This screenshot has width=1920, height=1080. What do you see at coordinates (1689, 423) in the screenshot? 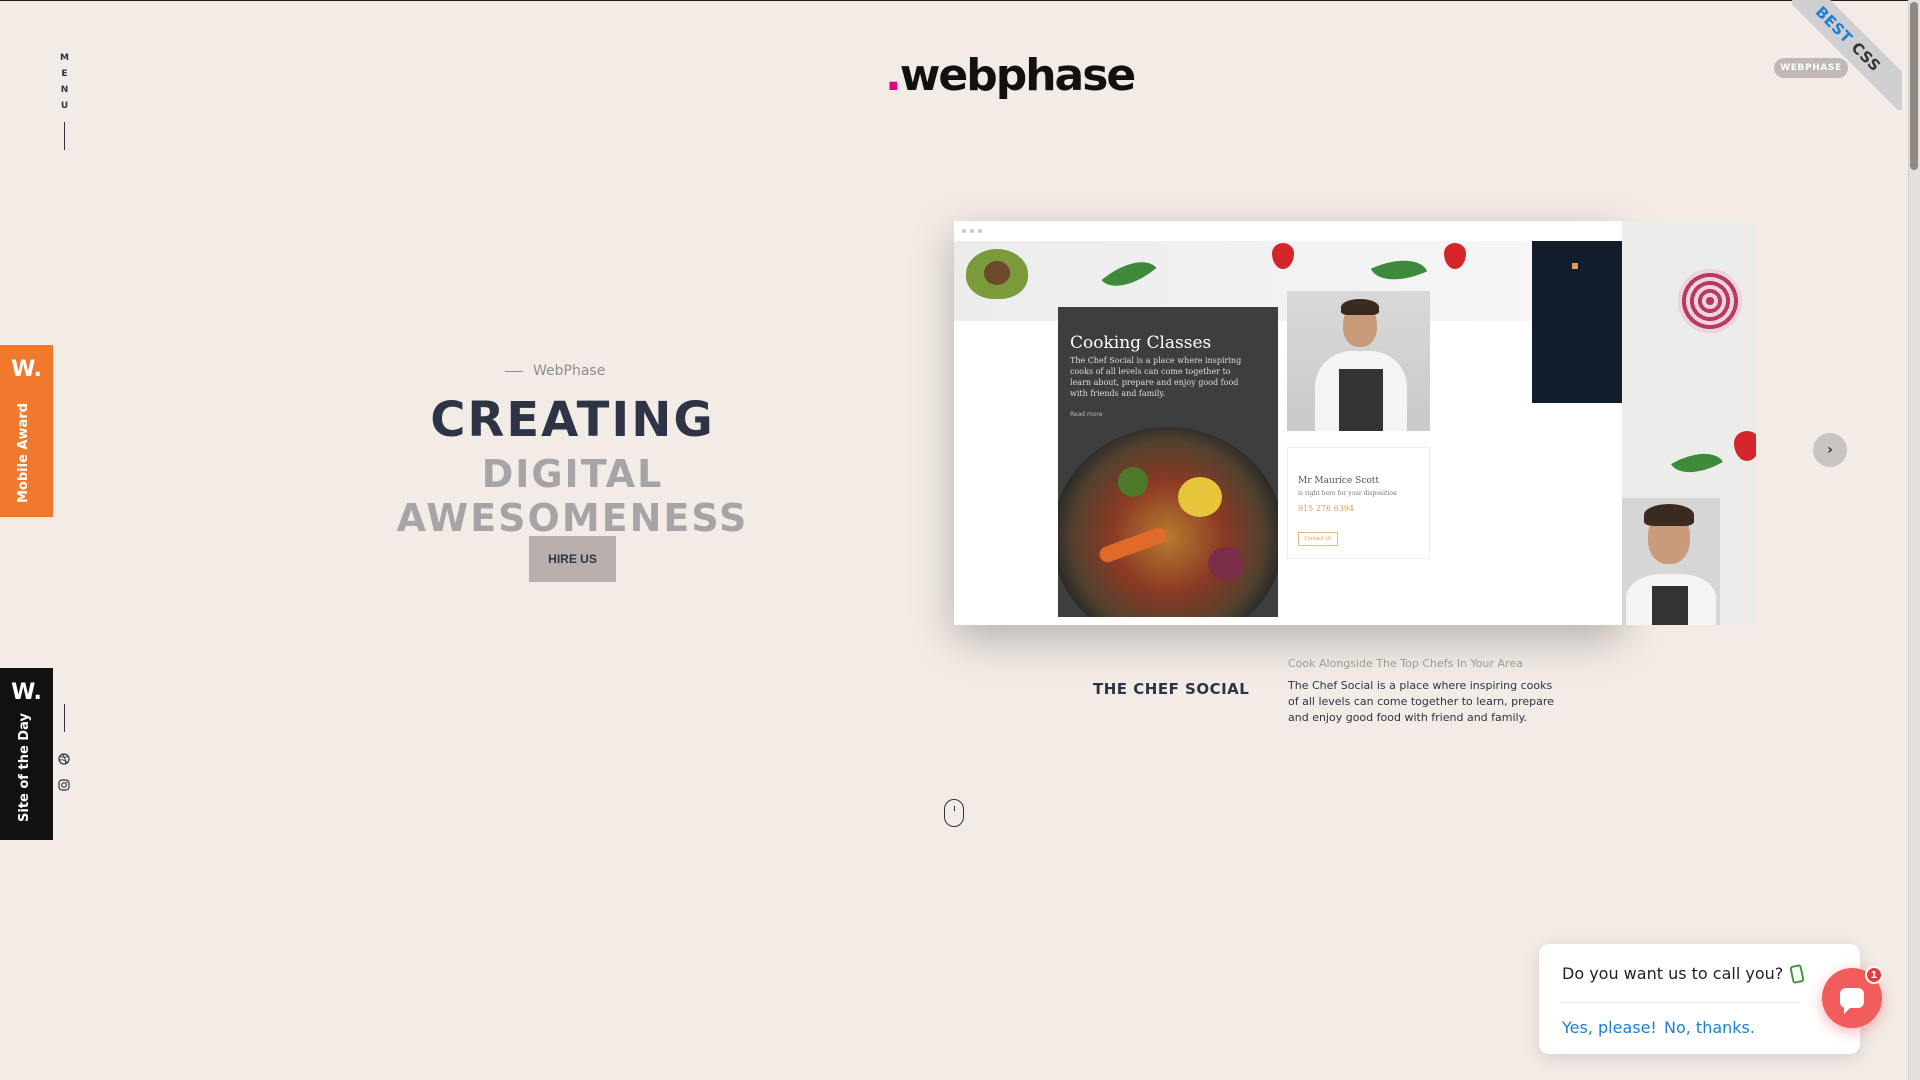
I see `next-project-preview` at bounding box center [1689, 423].